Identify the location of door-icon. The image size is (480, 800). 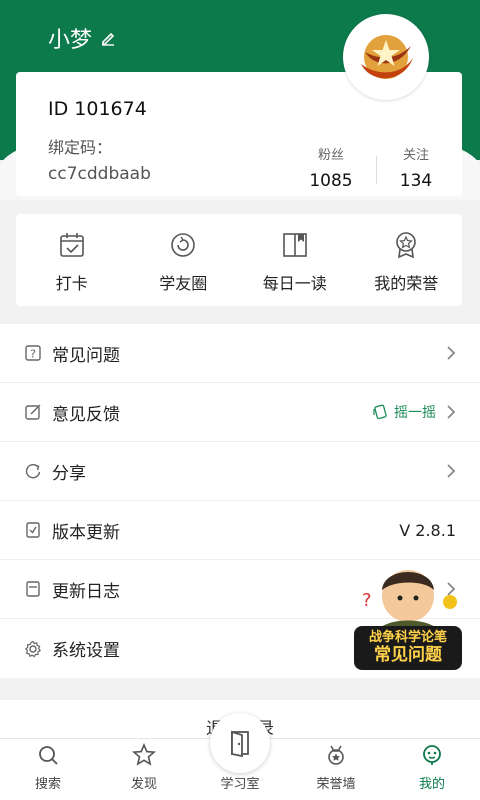
(240, 743).